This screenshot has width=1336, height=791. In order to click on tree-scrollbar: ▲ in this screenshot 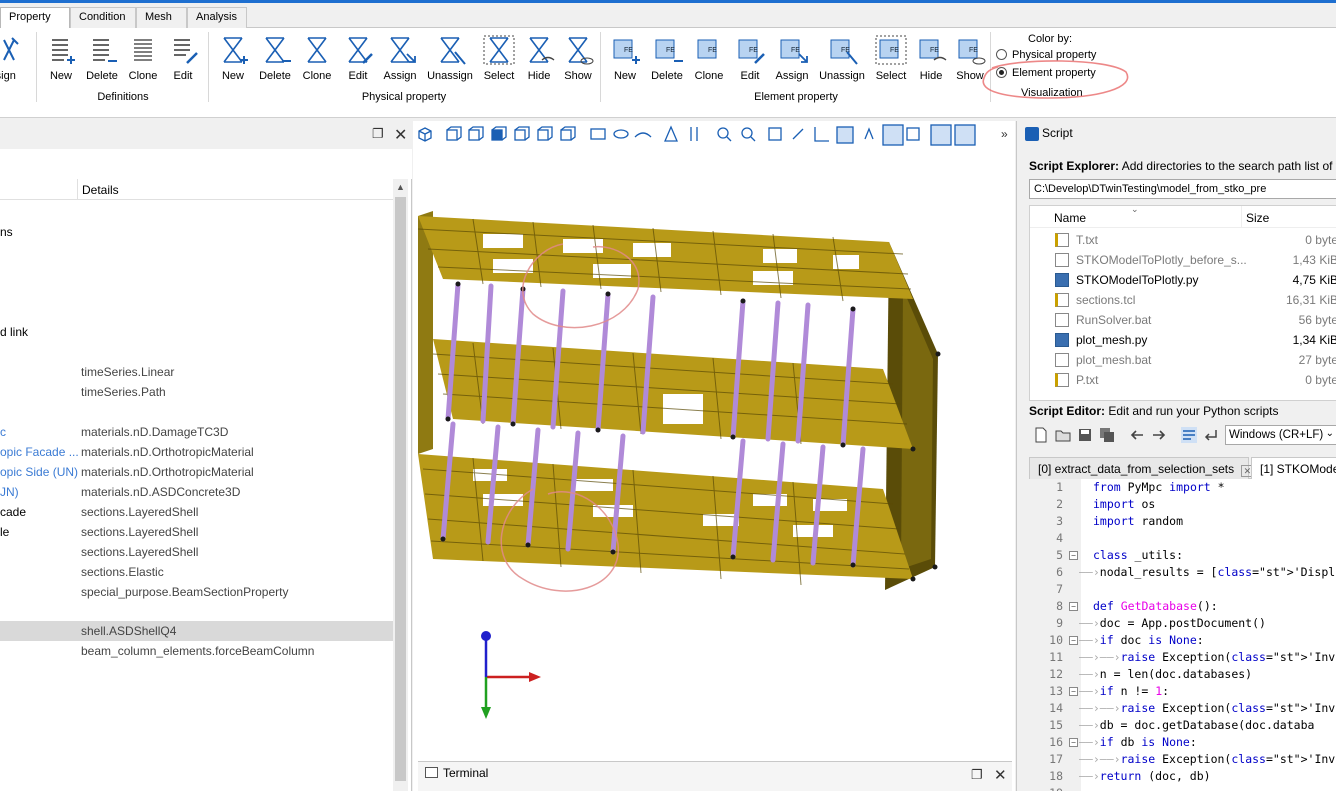, I will do `click(400, 485)`.